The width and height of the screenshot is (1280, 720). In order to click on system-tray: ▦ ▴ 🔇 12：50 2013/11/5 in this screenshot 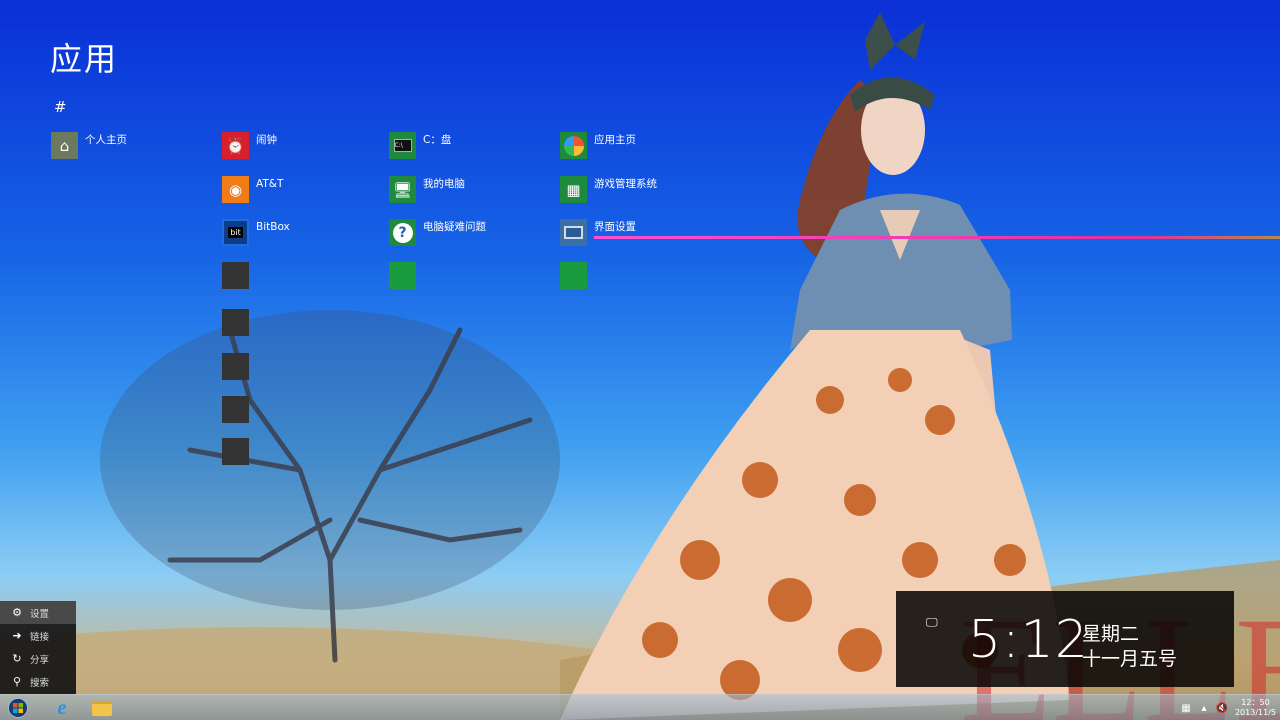, I will do `click(1227, 707)`.